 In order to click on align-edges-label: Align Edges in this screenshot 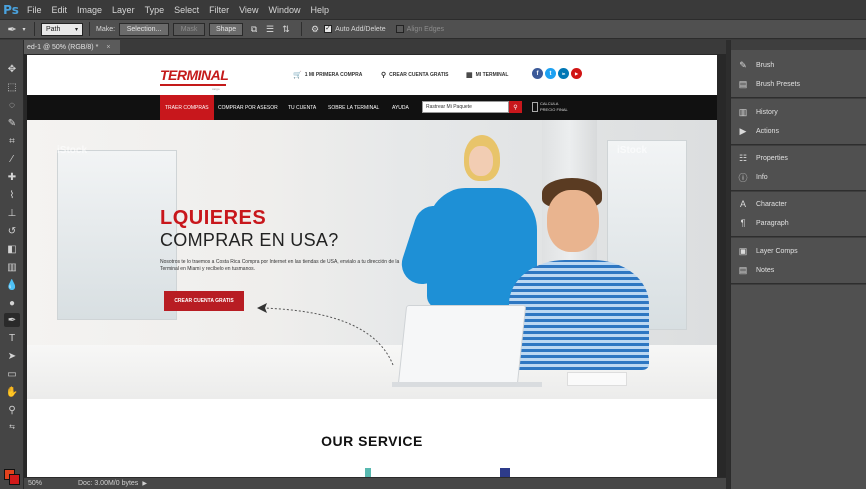, I will do `click(425, 29)`.